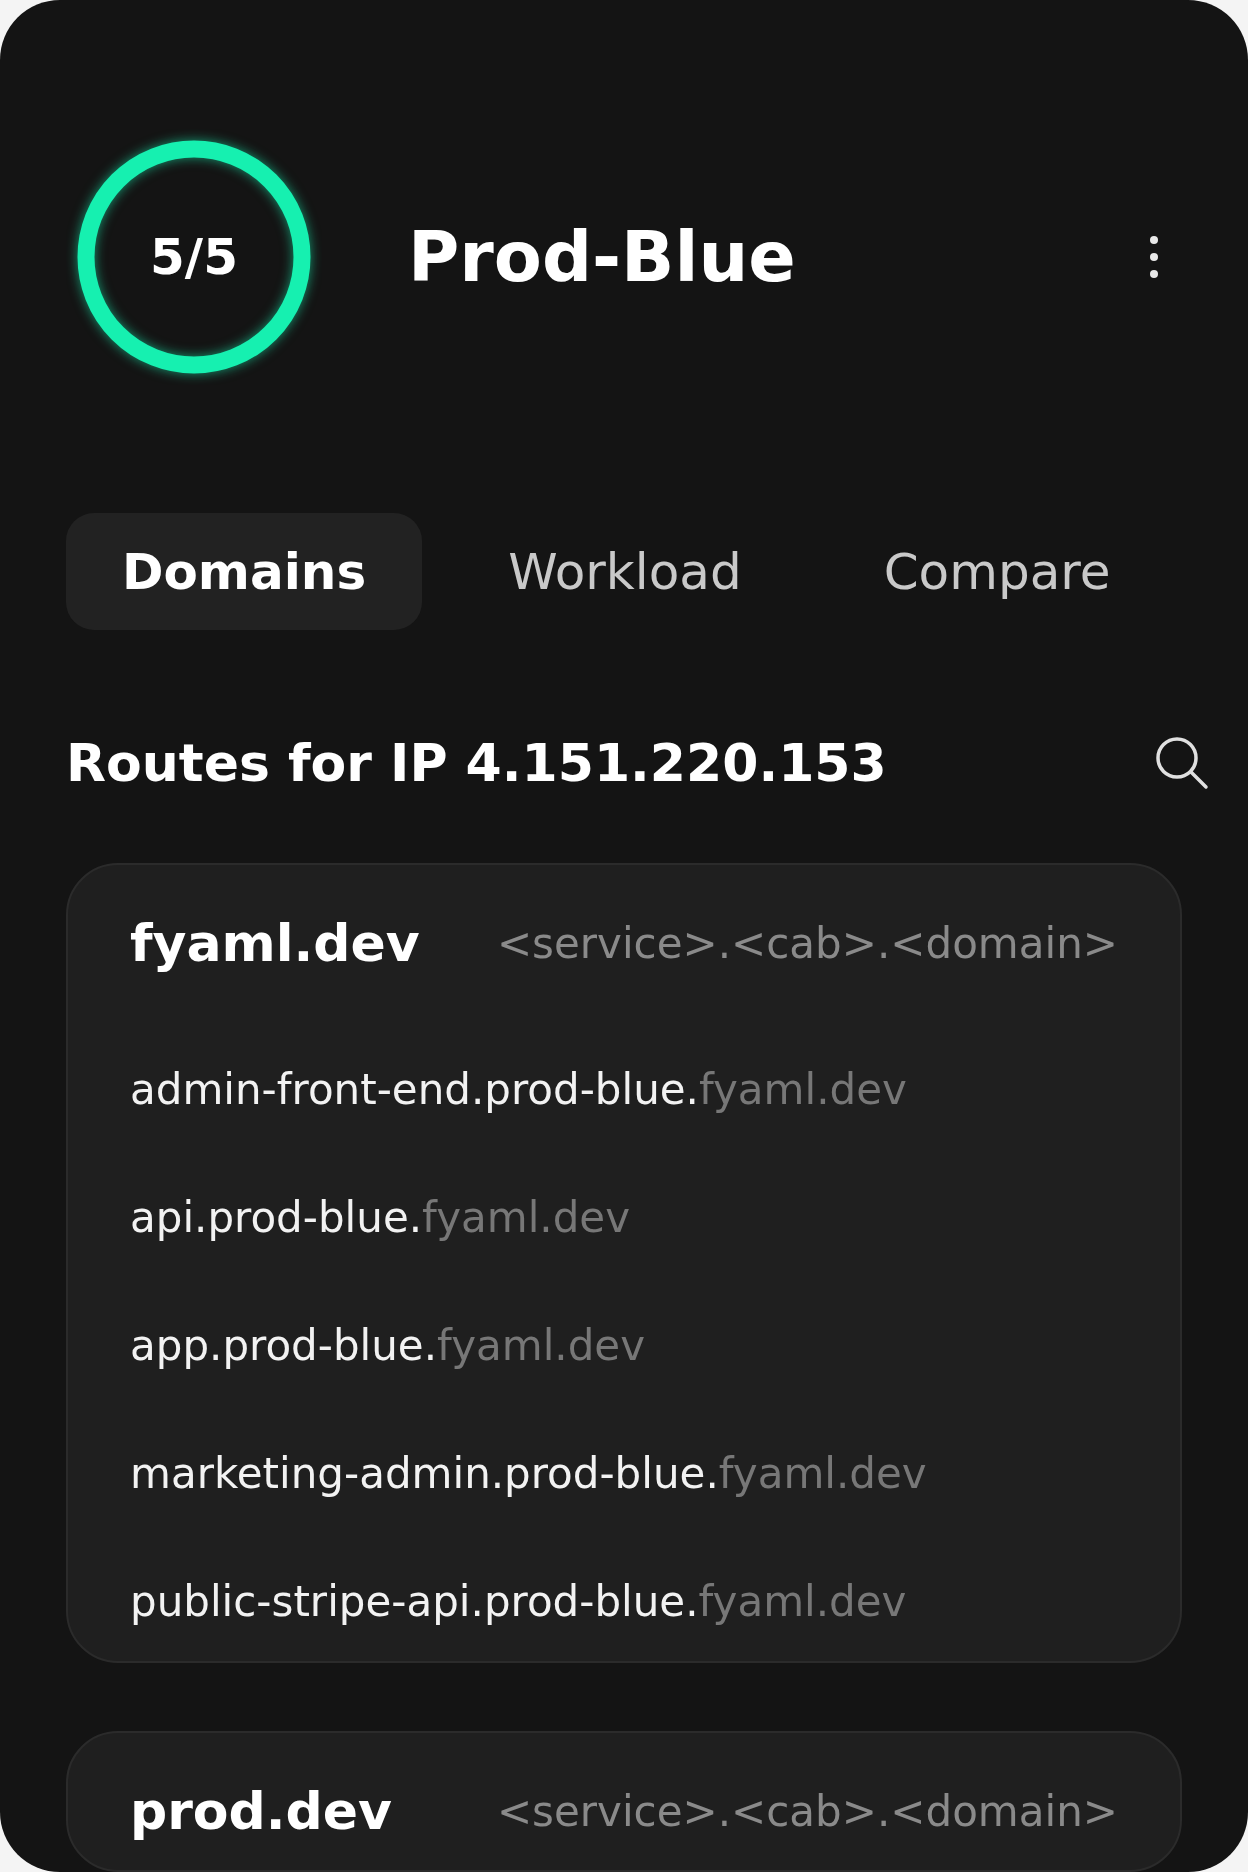 This screenshot has width=1248, height=1872. What do you see at coordinates (602, 257) in the screenshot?
I see `environment-title: Prod-Blue` at bounding box center [602, 257].